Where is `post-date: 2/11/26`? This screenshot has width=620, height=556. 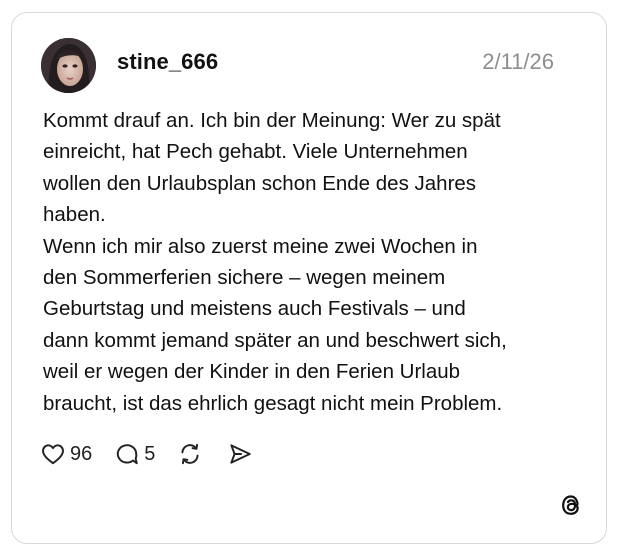 post-date: 2/11/26 is located at coordinates (518, 61).